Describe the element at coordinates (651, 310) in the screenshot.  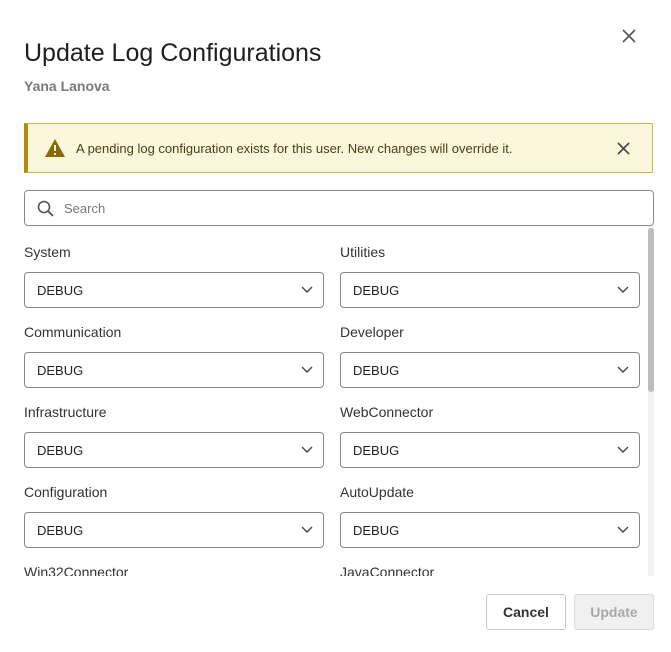
I see `scrollbar-thumb` at that location.